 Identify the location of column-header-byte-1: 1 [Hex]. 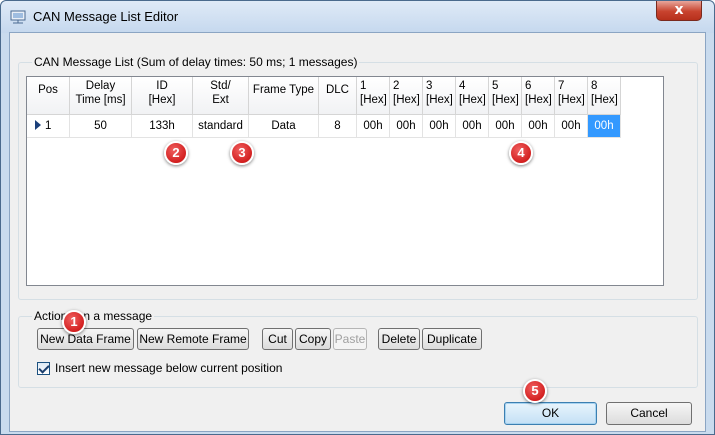
(373, 96).